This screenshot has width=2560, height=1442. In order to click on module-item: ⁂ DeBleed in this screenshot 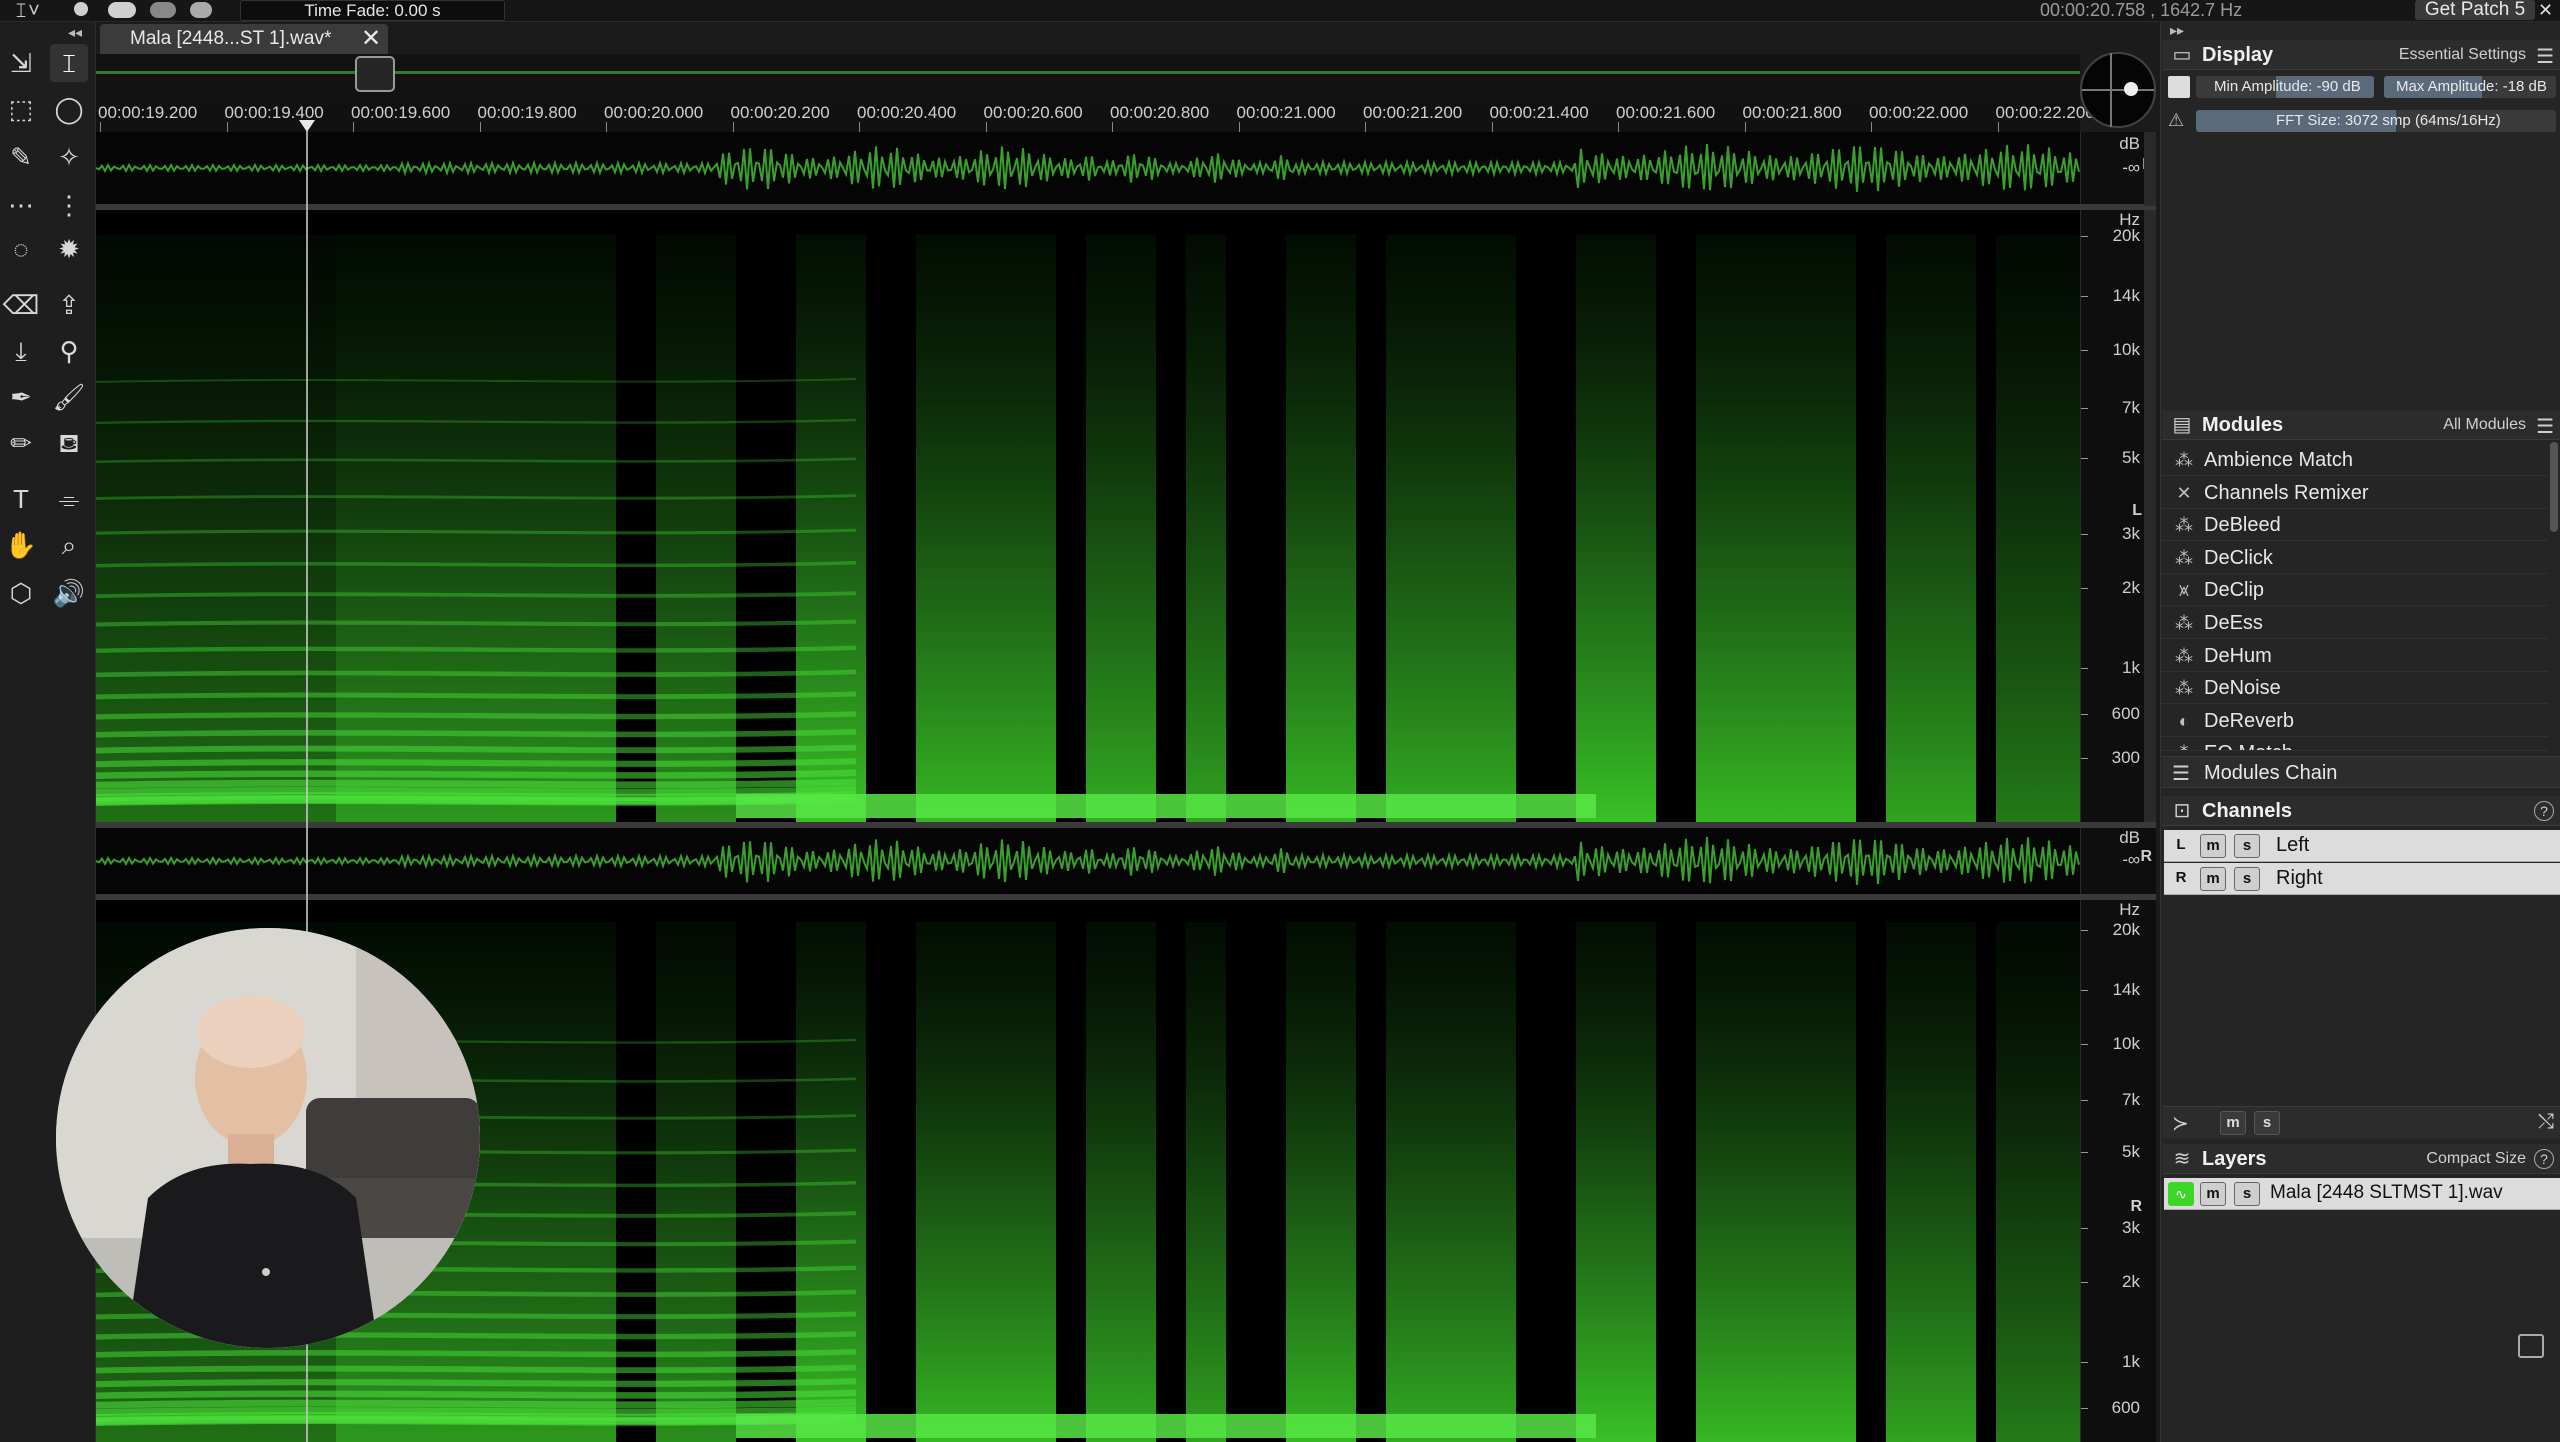, I will do `click(2355, 525)`.